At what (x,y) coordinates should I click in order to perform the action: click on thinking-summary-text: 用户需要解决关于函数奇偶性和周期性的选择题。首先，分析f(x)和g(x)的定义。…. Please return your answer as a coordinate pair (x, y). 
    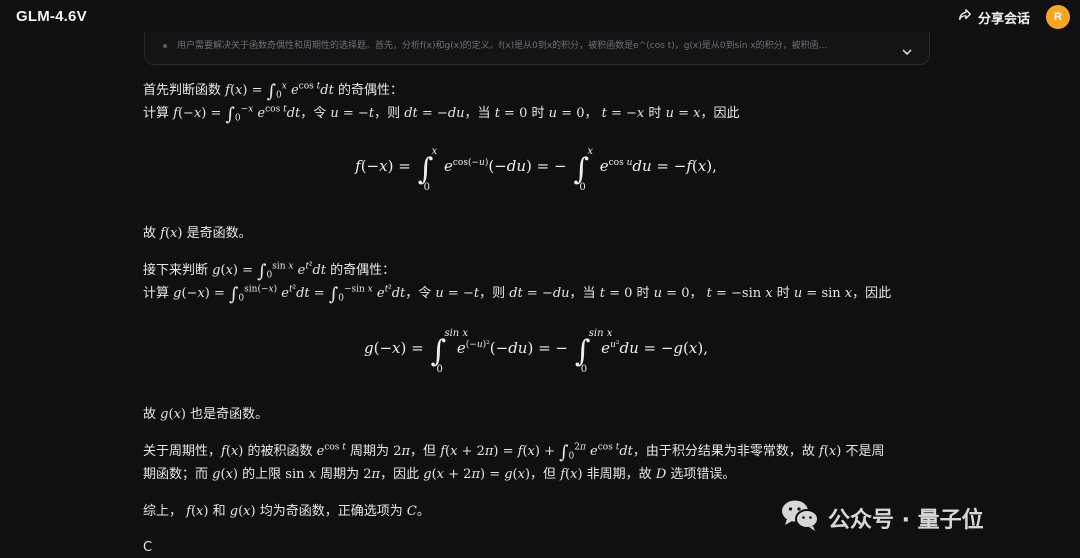
    Looking at the image, I should click on (502, 46).